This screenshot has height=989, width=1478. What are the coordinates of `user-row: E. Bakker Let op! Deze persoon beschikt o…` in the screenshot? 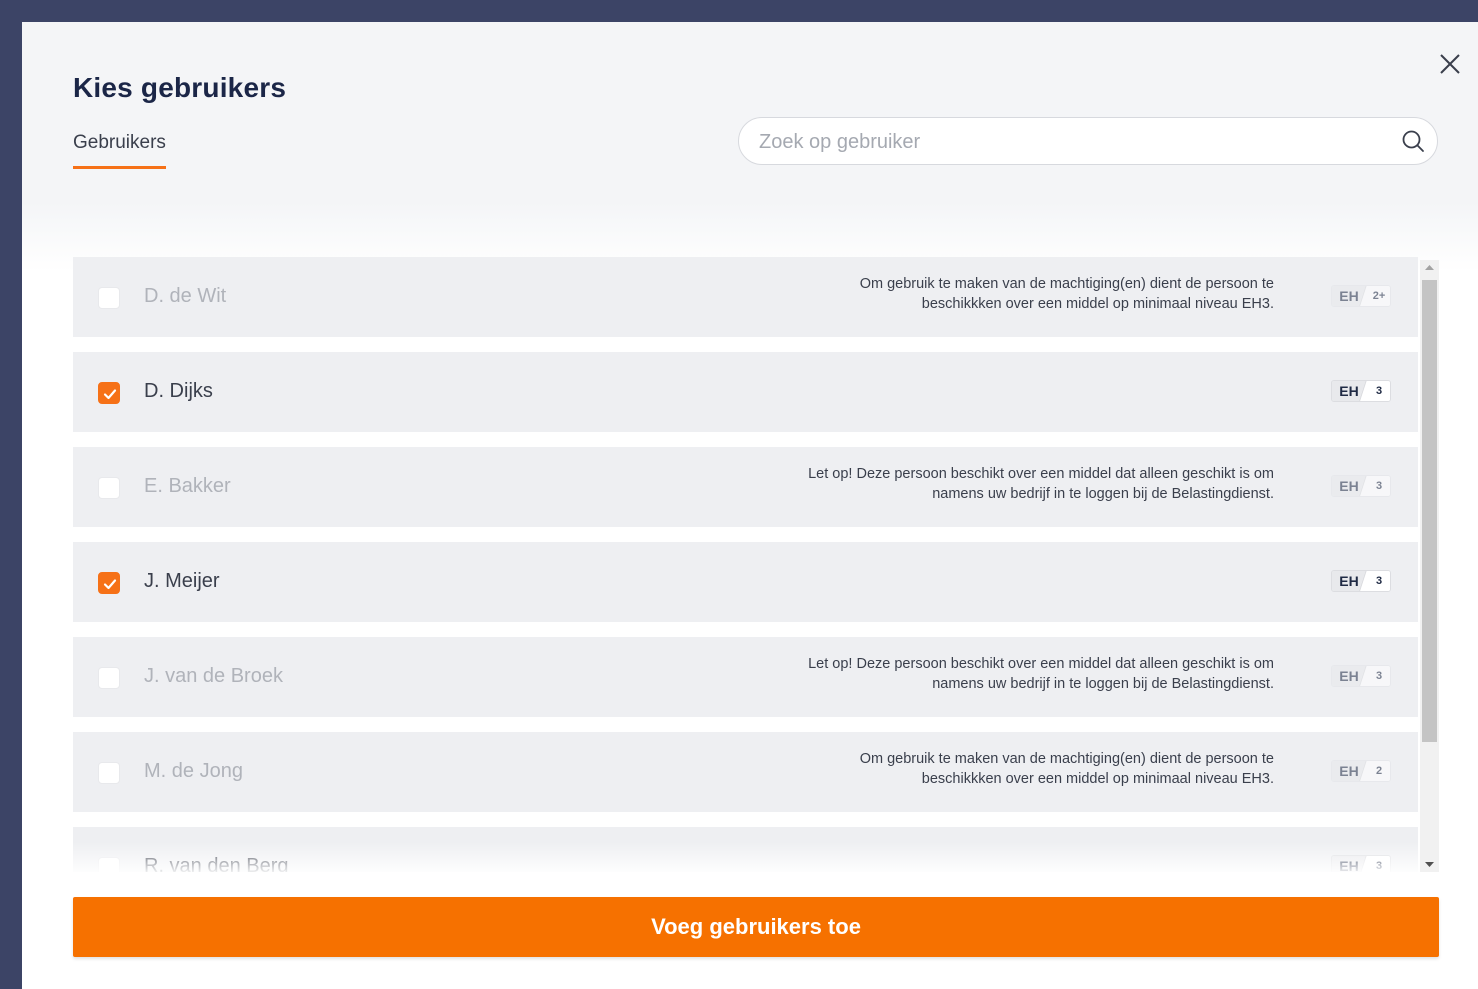 It's located at (745, 487).